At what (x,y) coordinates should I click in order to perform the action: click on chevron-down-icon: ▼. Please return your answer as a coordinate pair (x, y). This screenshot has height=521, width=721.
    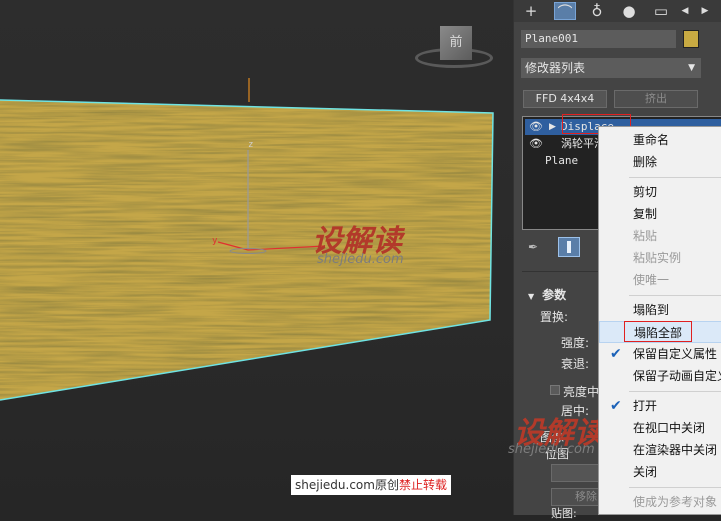
    Looking at the image, I should click on (691, 68).